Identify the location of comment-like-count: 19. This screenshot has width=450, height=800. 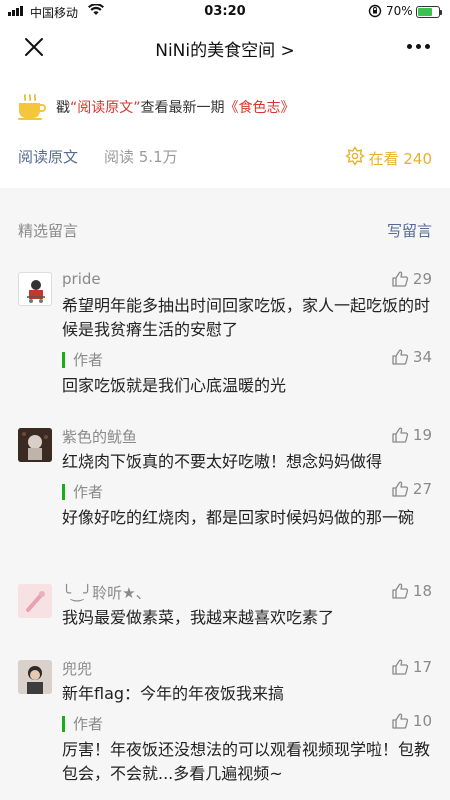
(422, 435).